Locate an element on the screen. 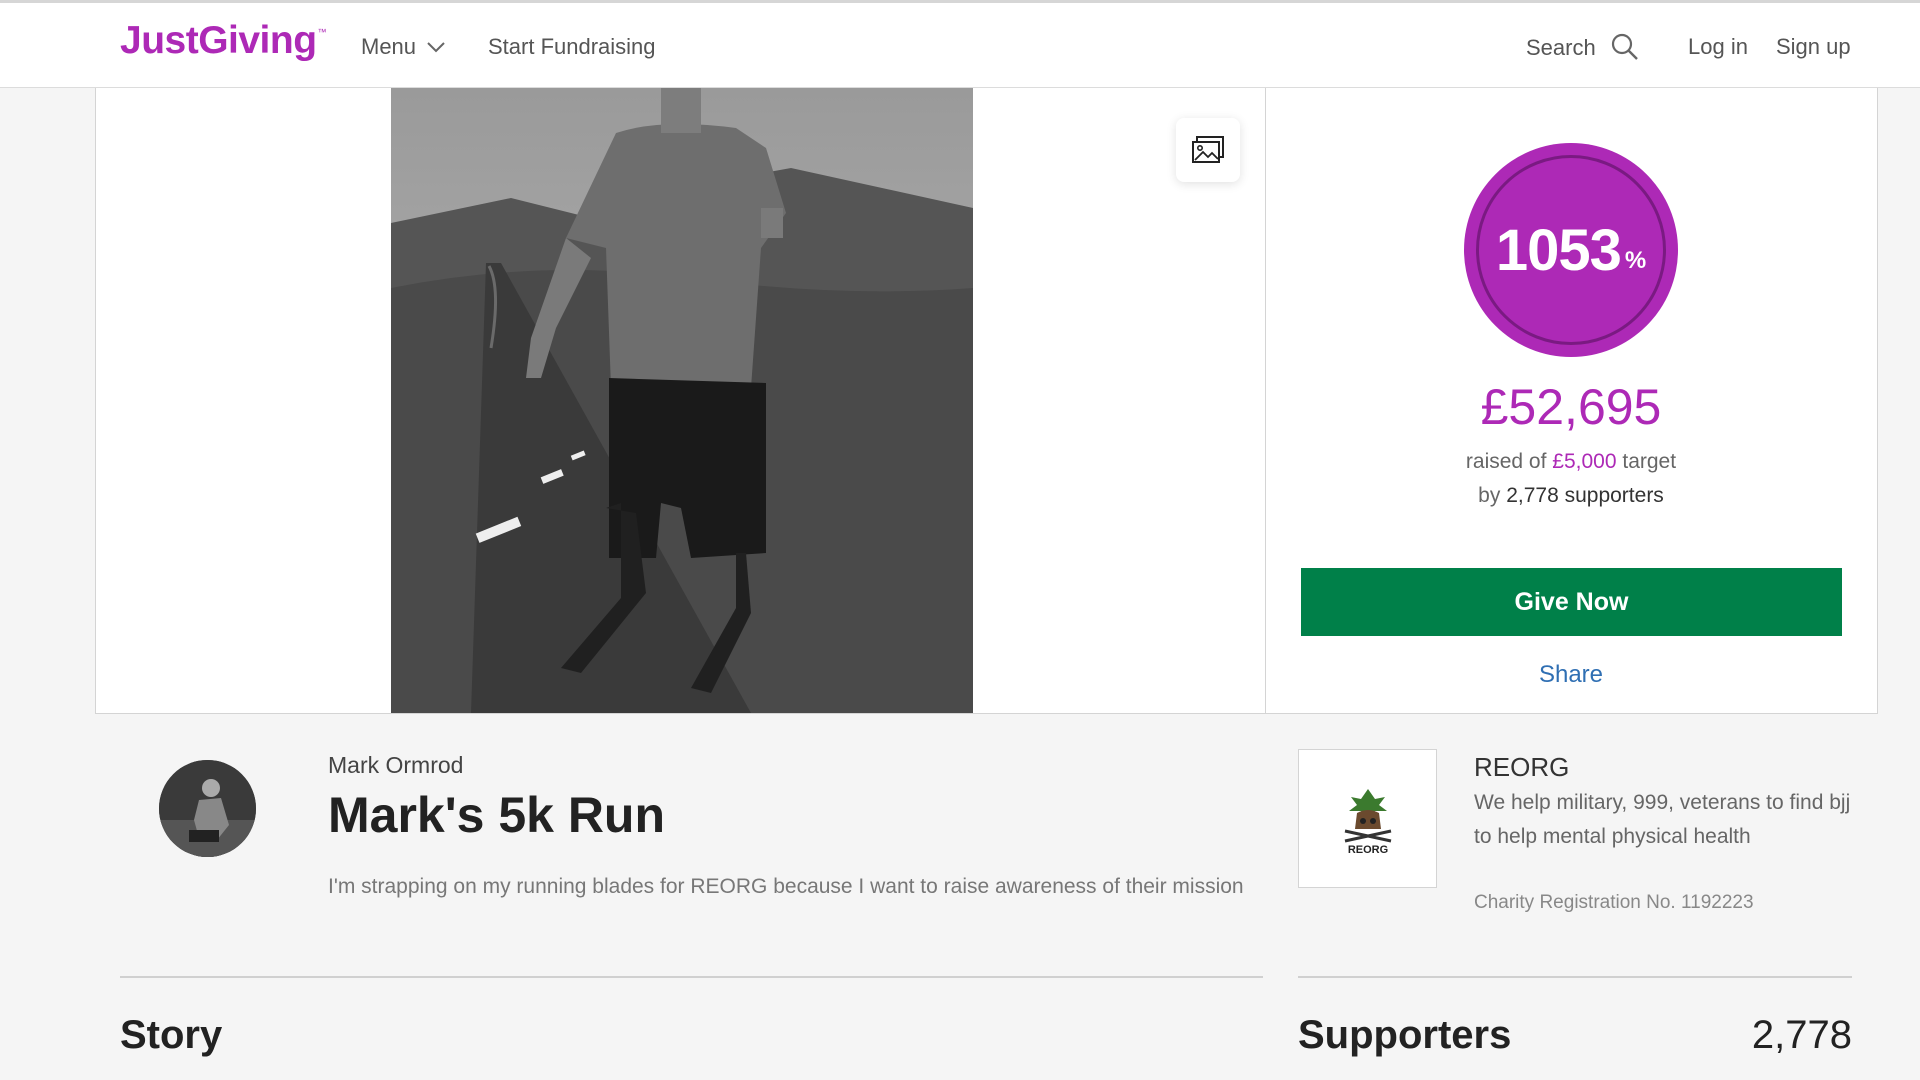 Image resolution: width=1920 pixels, height=1080 pixels. search-button: Search is located at coordinates (1583, 47).